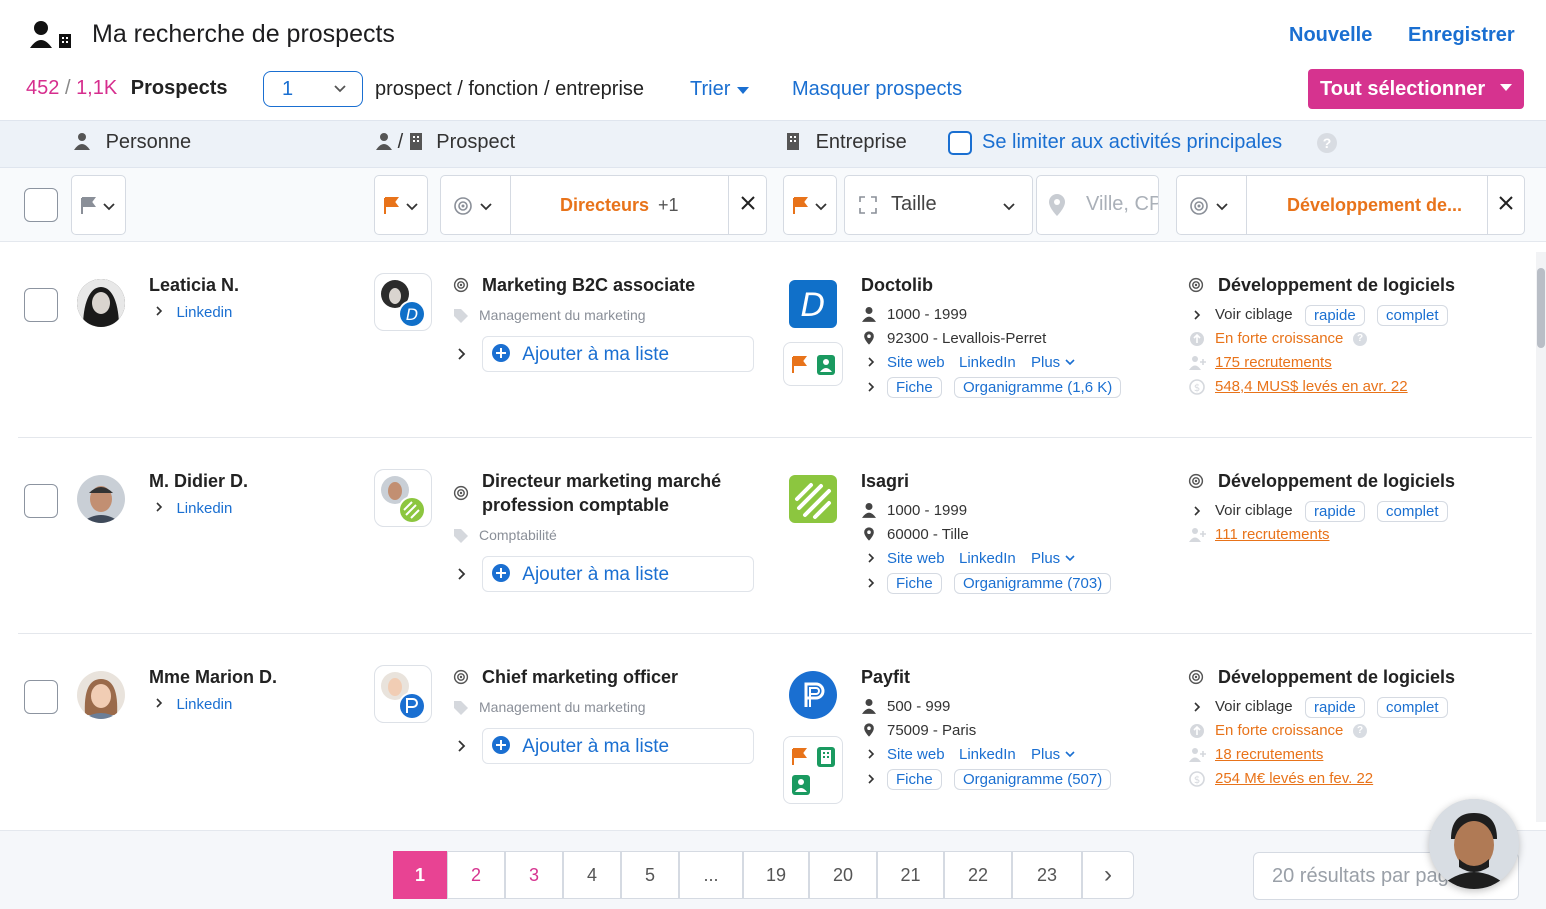 The height and width of the screenshot is (909, 1546). I want to click on page-button: 21, so click(910, 875).